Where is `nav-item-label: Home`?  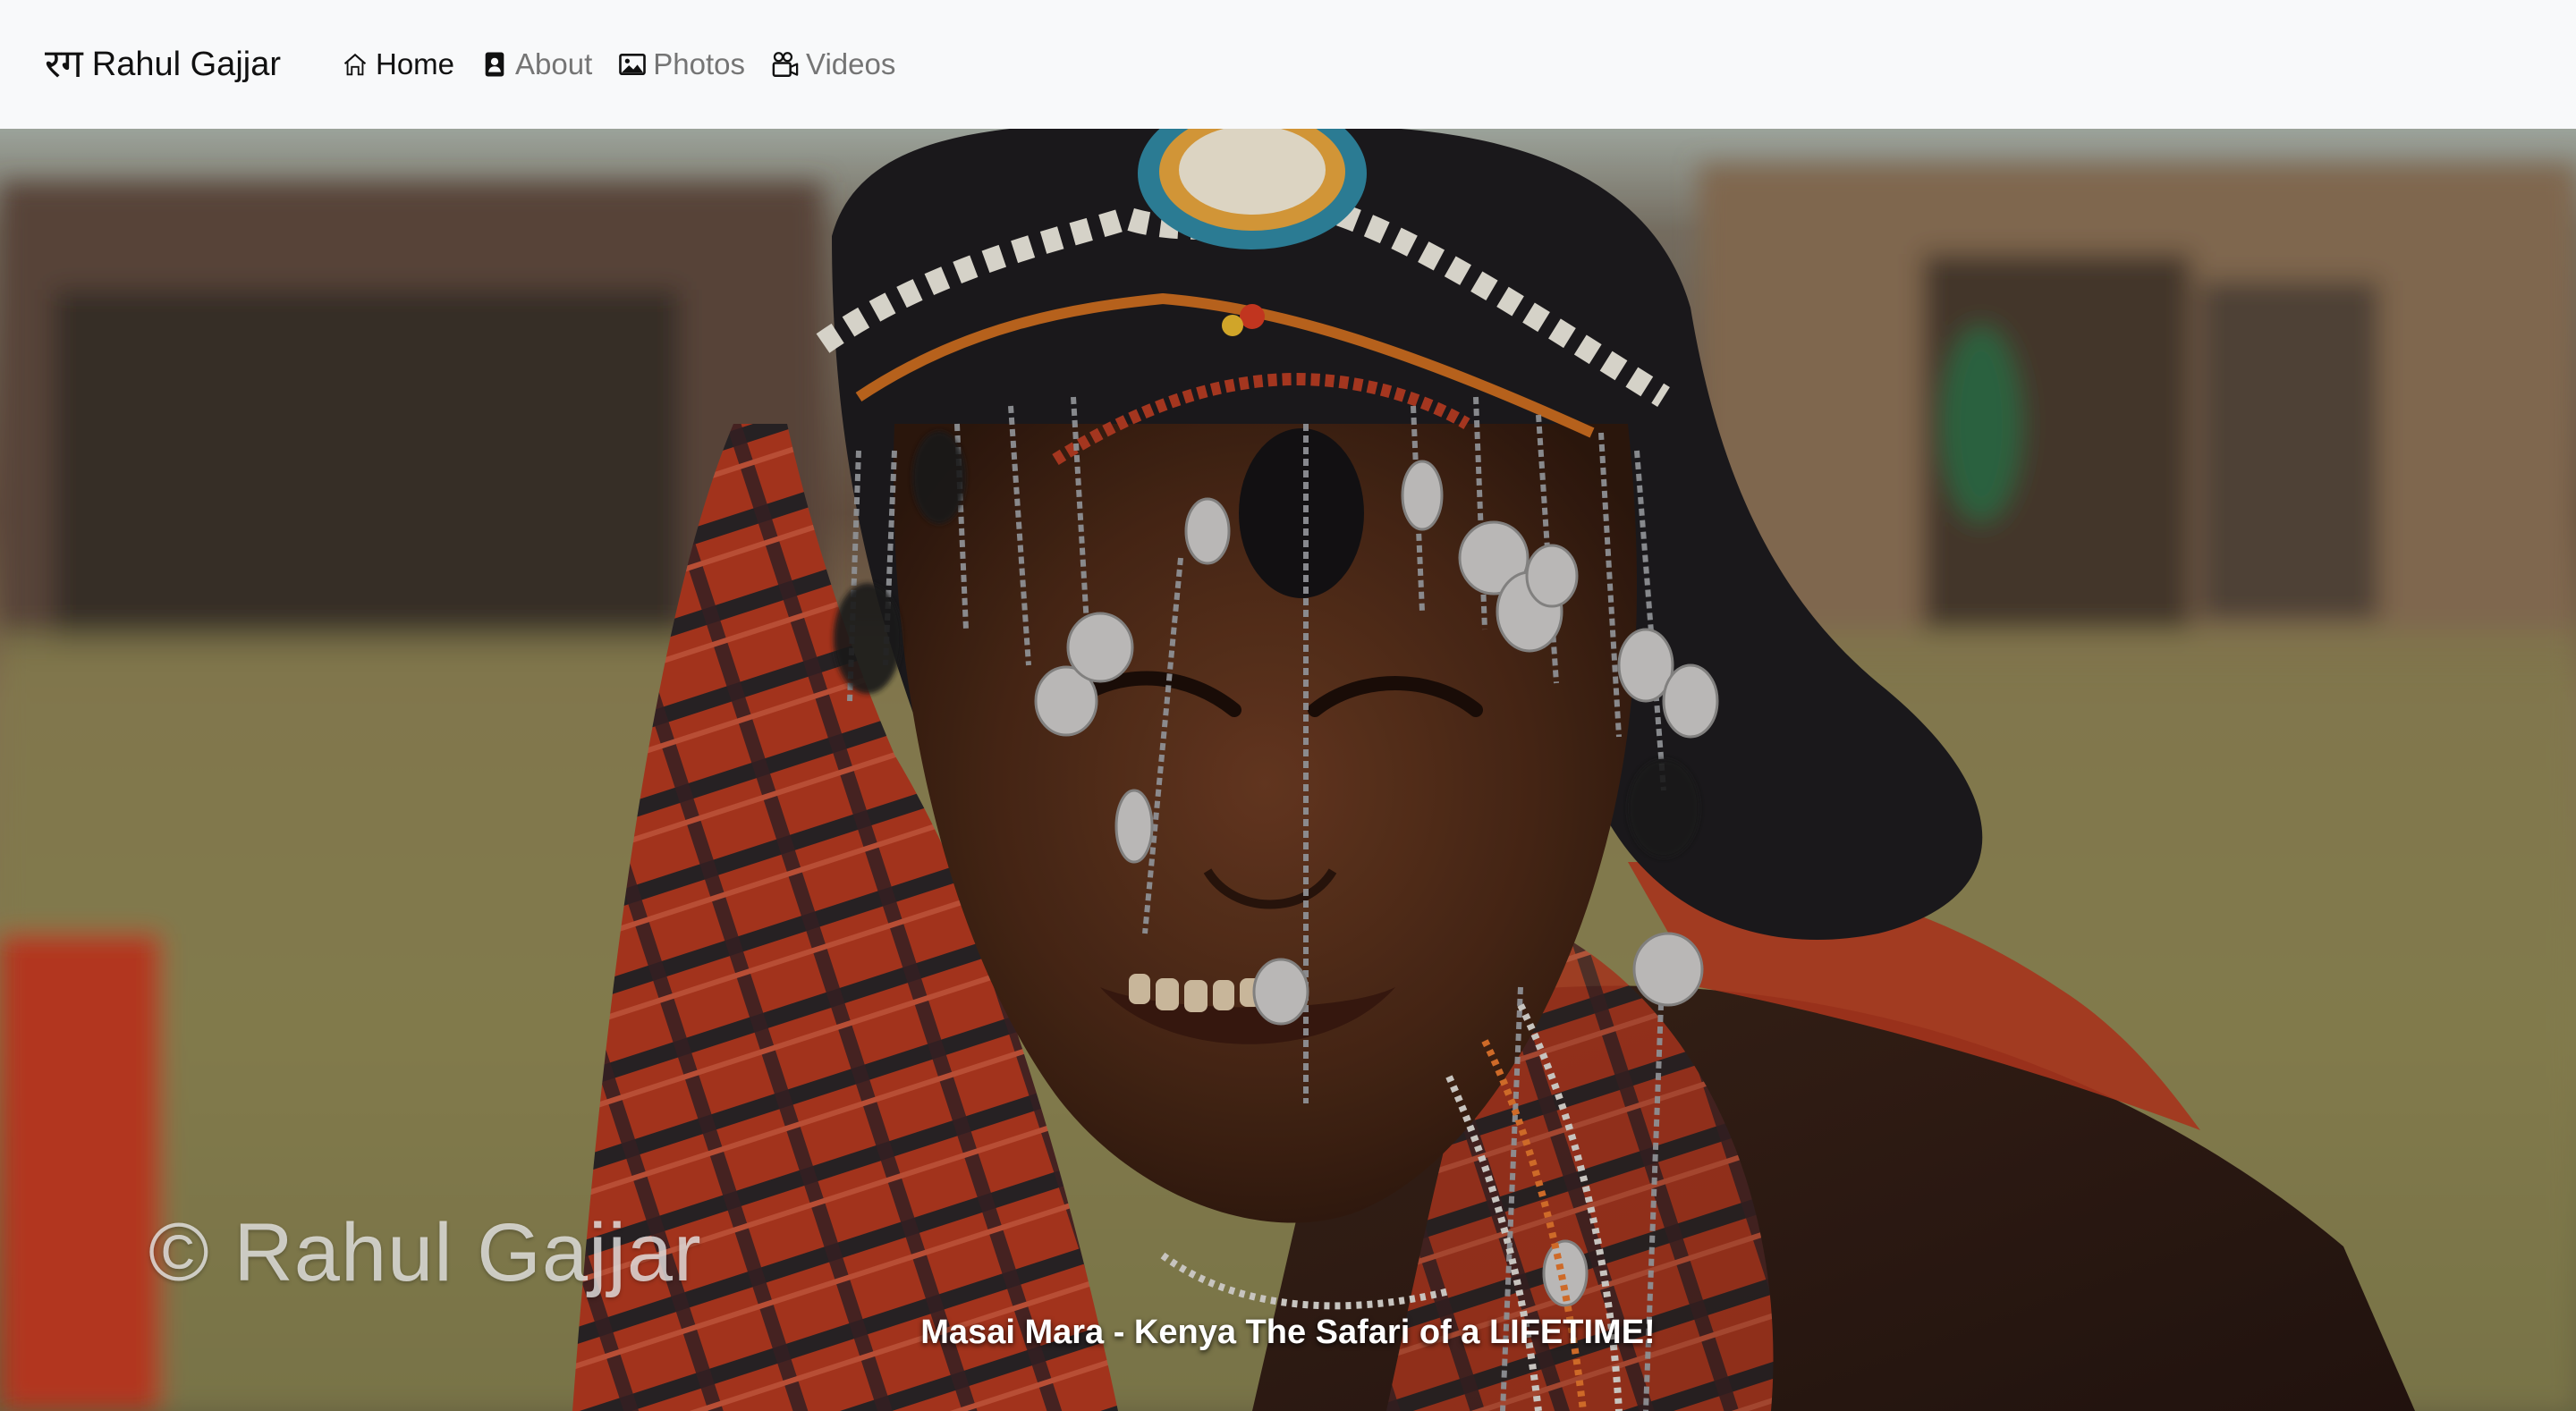
nav-item-label: Home is located at coordinates (415, 64).